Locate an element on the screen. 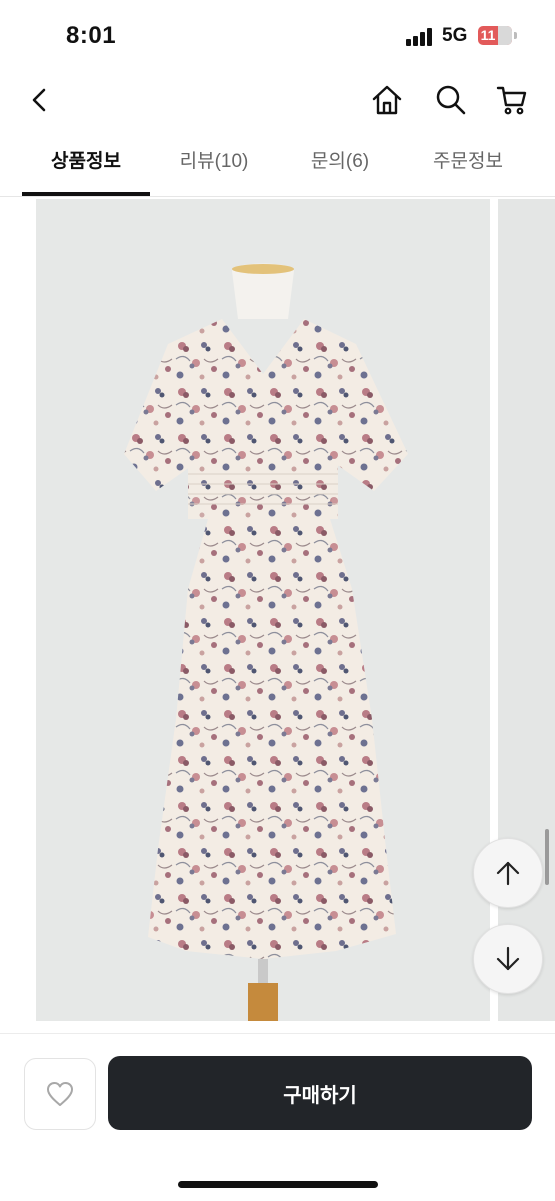  bottom-action-bar: 구매하기 is located at coordinates (277, 1117).